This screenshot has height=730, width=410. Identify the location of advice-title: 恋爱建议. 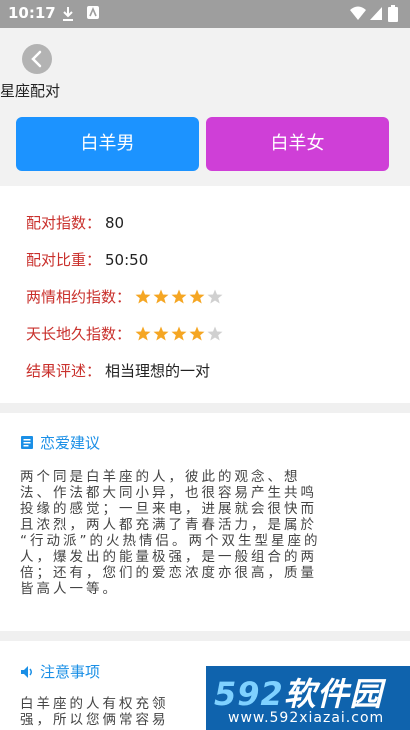
(70, 443).